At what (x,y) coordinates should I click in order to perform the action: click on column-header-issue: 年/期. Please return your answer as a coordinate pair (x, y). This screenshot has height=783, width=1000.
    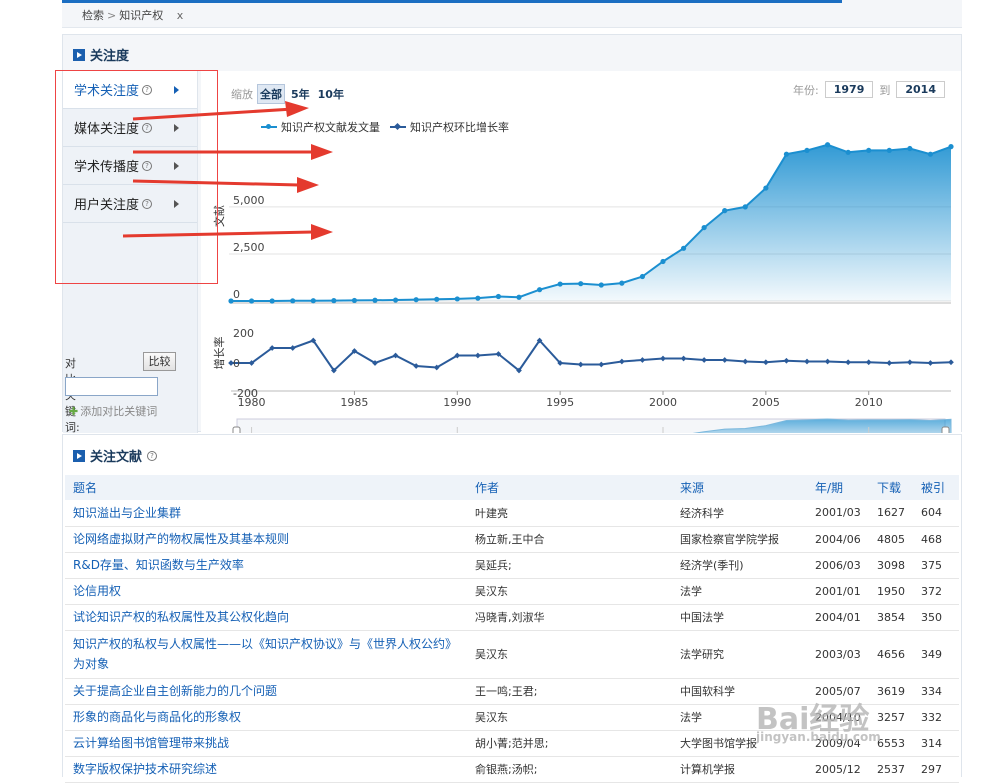
    Looking at the image, I should click on (838, 487).